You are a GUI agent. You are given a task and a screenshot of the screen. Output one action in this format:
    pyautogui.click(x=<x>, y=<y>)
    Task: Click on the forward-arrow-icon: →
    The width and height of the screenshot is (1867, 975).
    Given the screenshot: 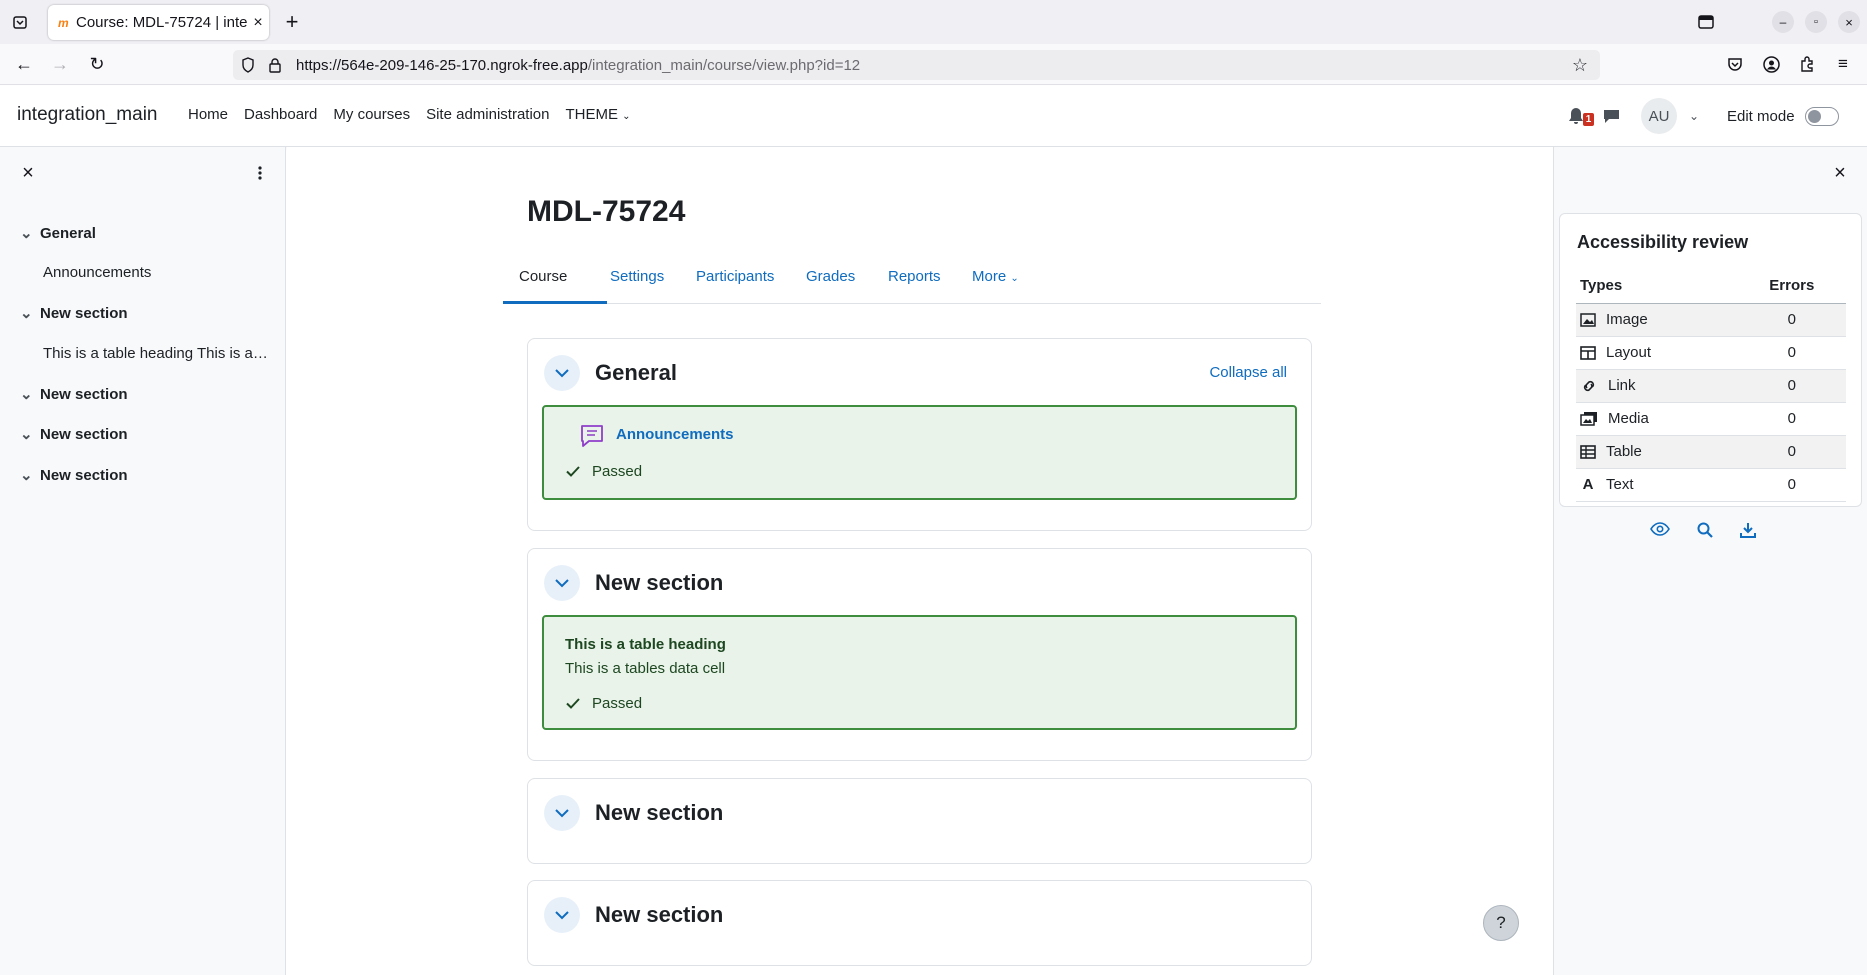 What is the action you would take?
    pyautogui.click(x=60, y=64)
    